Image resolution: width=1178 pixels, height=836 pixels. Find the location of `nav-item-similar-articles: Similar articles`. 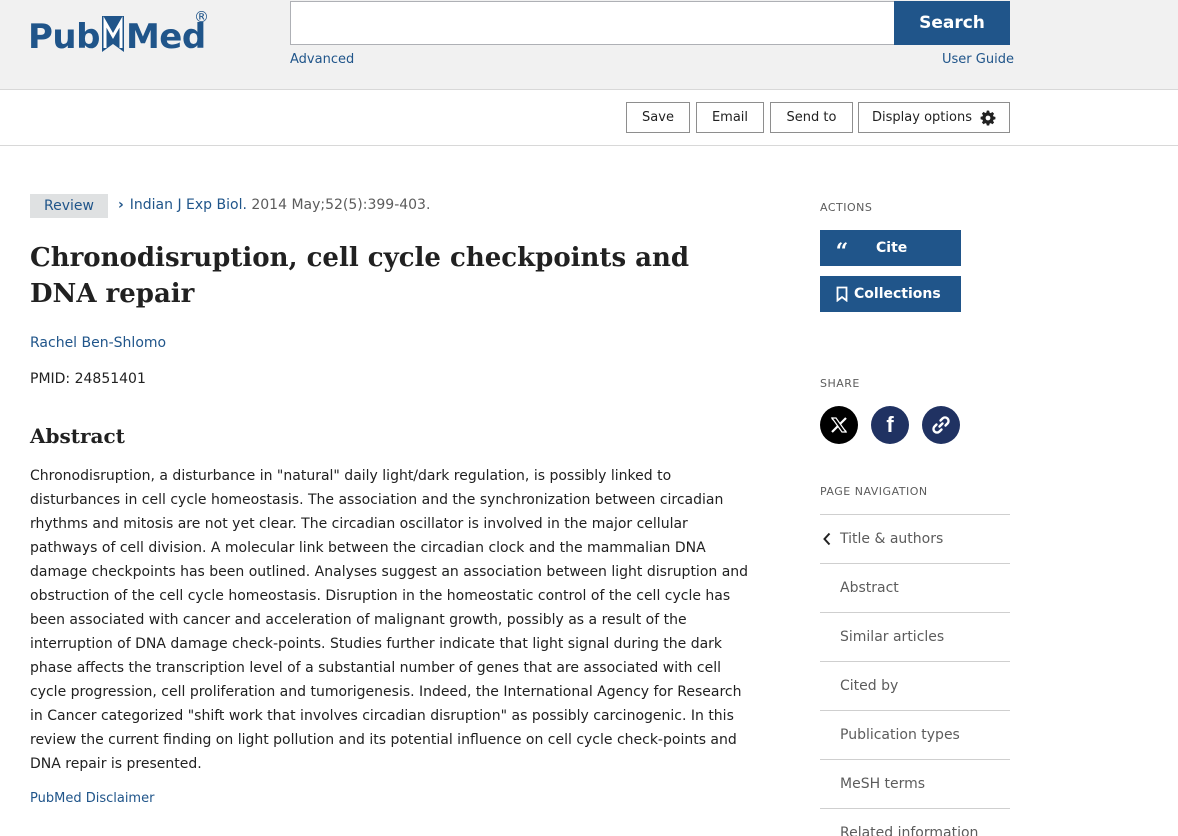

nav-item-similar-articles: Similar articles is located at coordinates (915, 636).